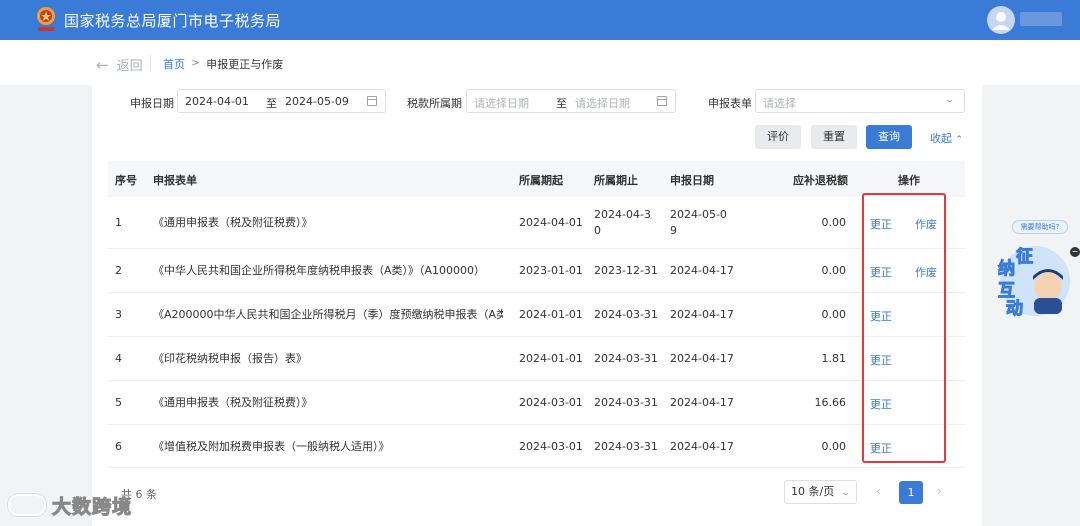  I want to click on cell-seq: 2, so click(118, 270).